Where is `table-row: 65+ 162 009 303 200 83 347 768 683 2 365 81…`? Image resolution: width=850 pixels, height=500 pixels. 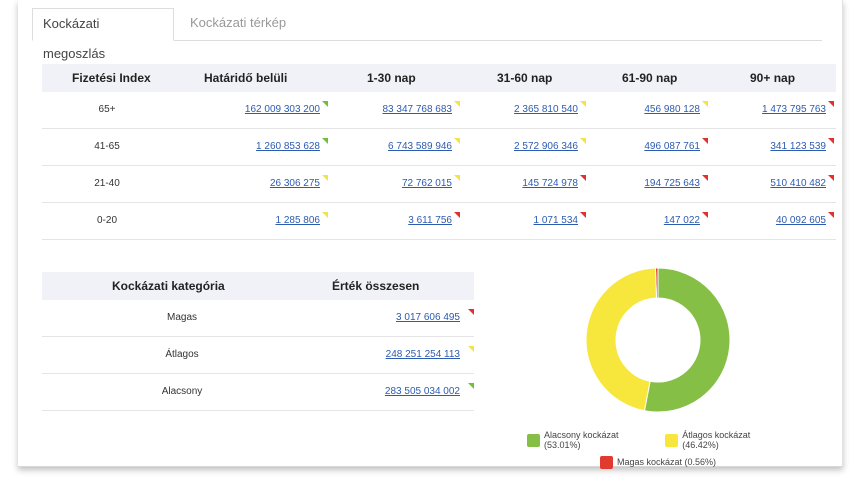 table-row: 65+ 162 009 303 200 83 347 768 683 2 365 81… is located at coordinates (439, 110).